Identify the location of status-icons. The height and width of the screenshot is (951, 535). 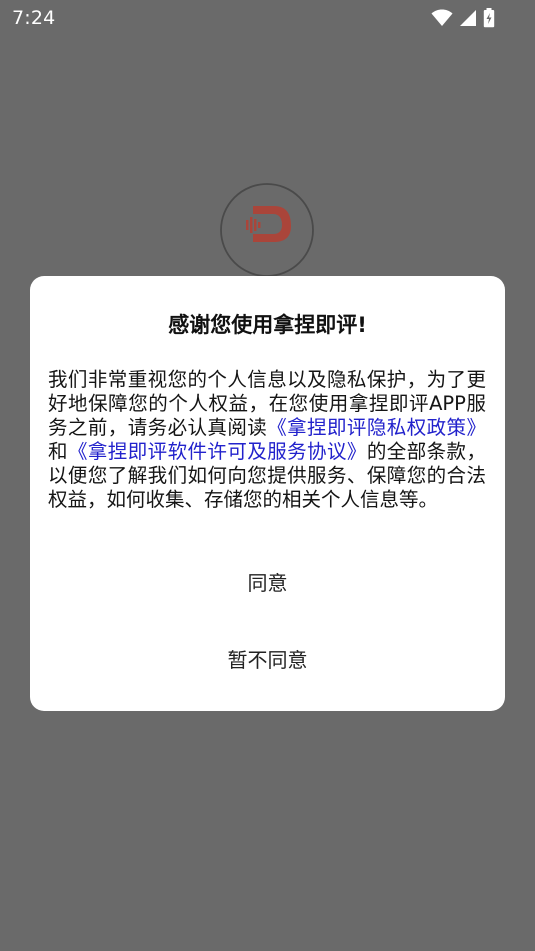
(463, 18).